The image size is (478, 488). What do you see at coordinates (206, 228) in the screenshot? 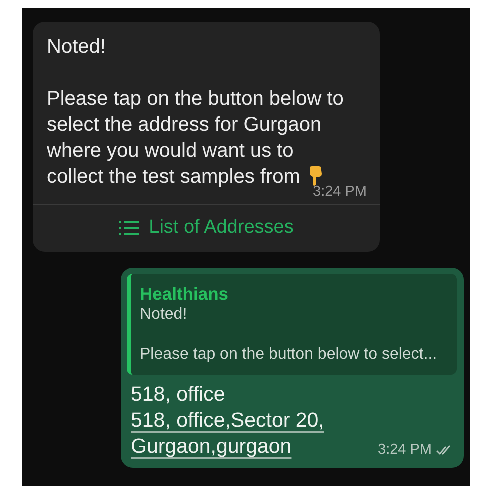
I see `list-of-addresses-button: List of Addresses` at bounding box center [206, 228].